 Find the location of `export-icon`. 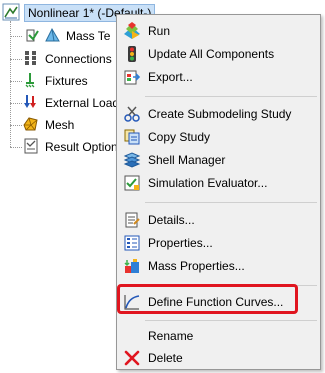

export-icon is located at coordinates (132, 77).